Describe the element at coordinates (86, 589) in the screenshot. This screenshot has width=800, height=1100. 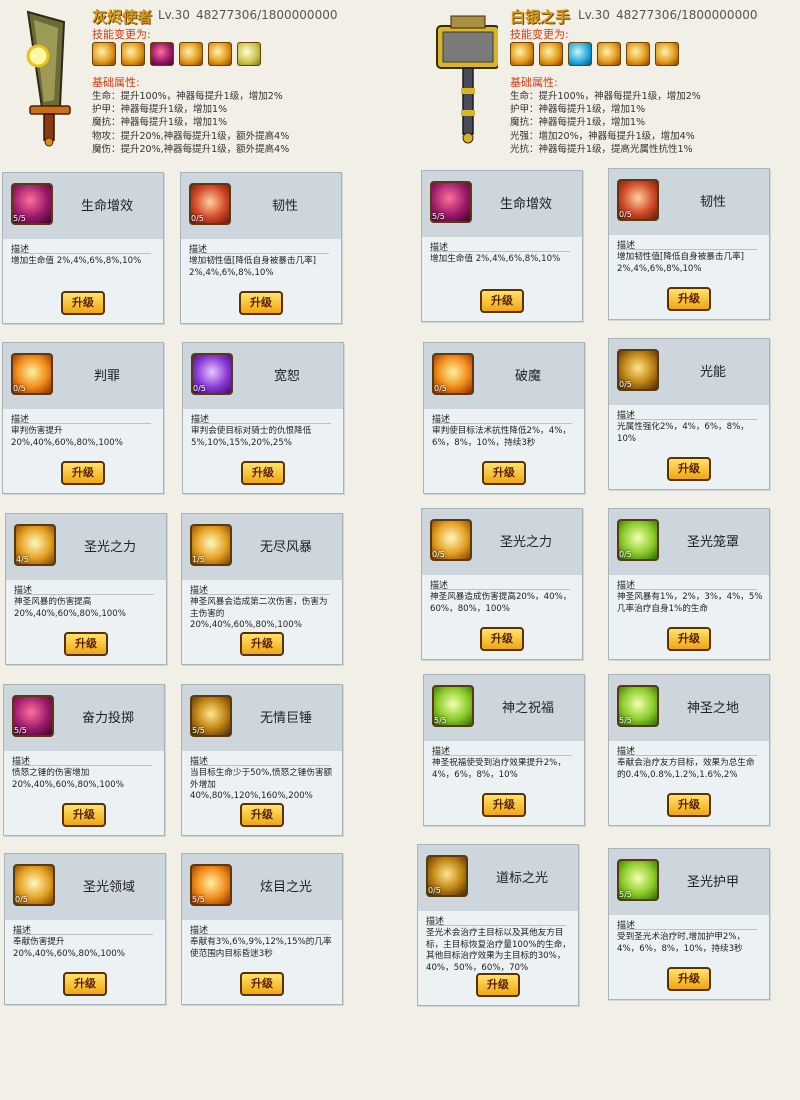
I see `skill-card: 4/5 圣光之力 描述 神圣风暴的伤害提高20%,40%,60%,80%,100% 升级` at that location.